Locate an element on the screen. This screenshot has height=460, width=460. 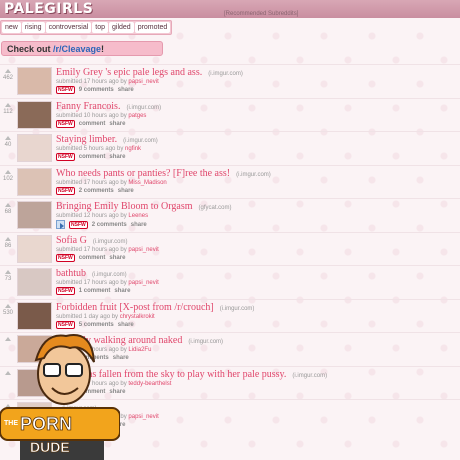
post-tagline: submitted 1 day ago by chrystalkrokit is located at coordinates (155, 317).